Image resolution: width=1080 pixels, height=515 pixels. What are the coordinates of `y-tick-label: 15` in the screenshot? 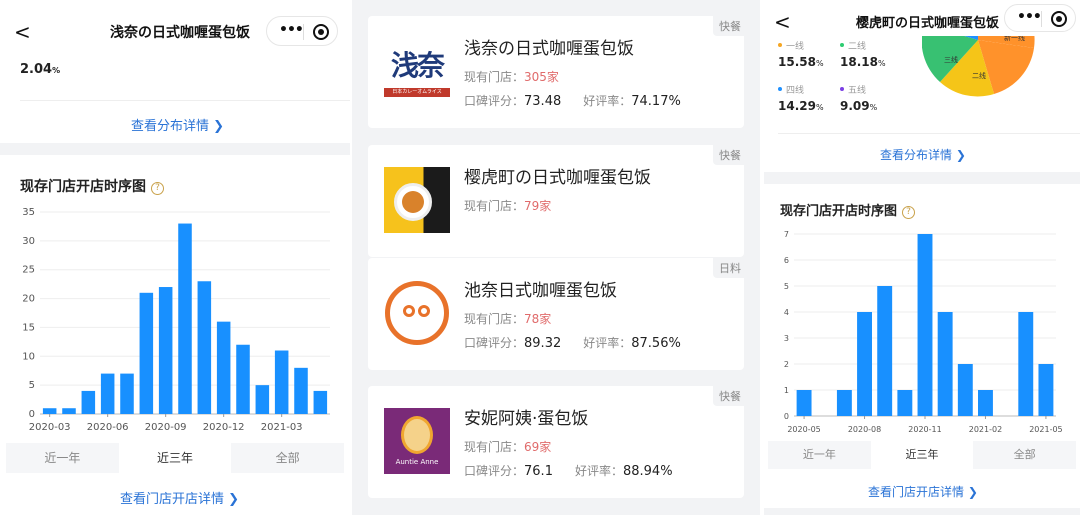 It's located at (28, 327).